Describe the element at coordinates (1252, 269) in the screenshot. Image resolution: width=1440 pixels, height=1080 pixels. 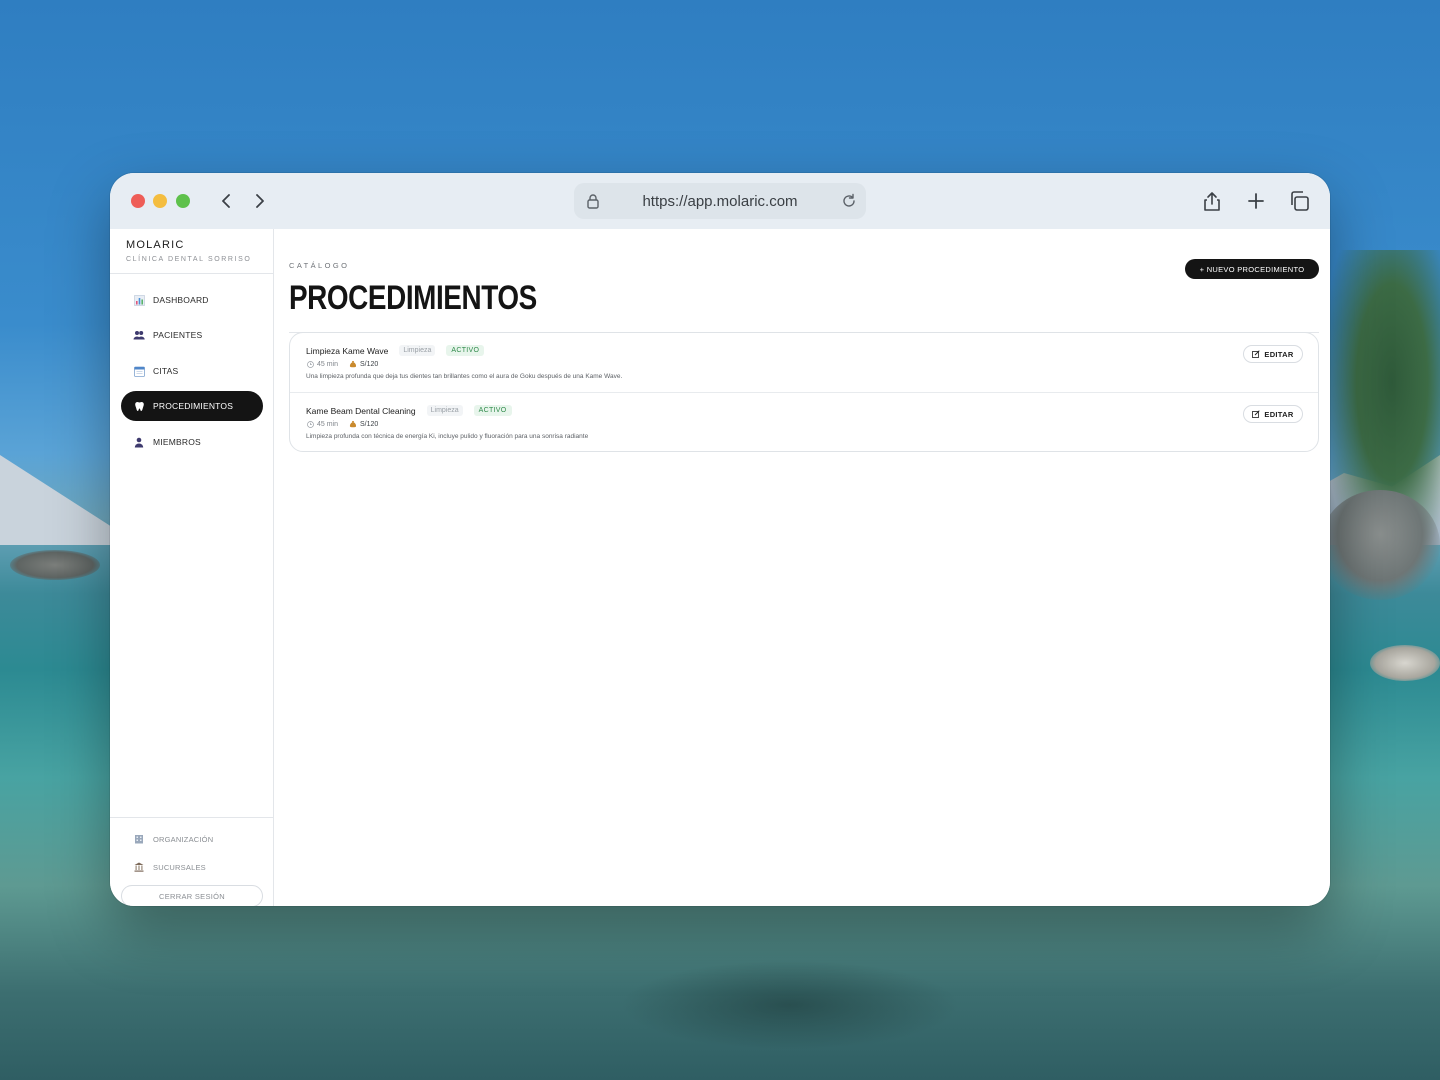
I see `new-procedure-button: + NUEVO PROCEDIMIENTO` at that location.